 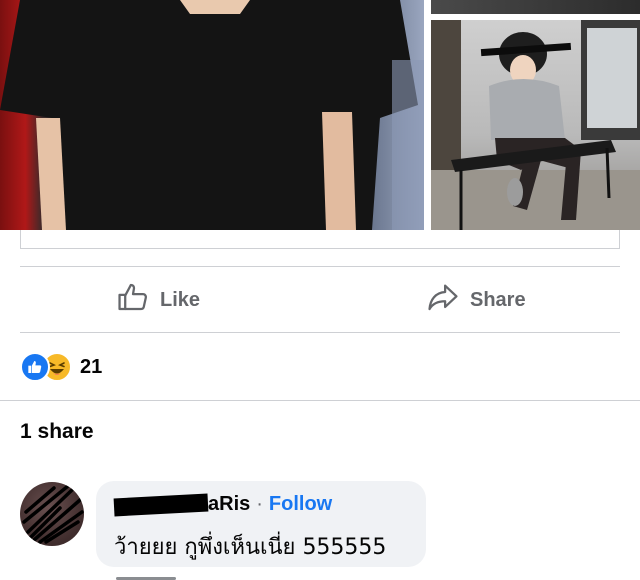 What do you see at coordinates (61, 367) in the screenshot?
I see `reaction-summary: 21` at bounding box center [61, 367].